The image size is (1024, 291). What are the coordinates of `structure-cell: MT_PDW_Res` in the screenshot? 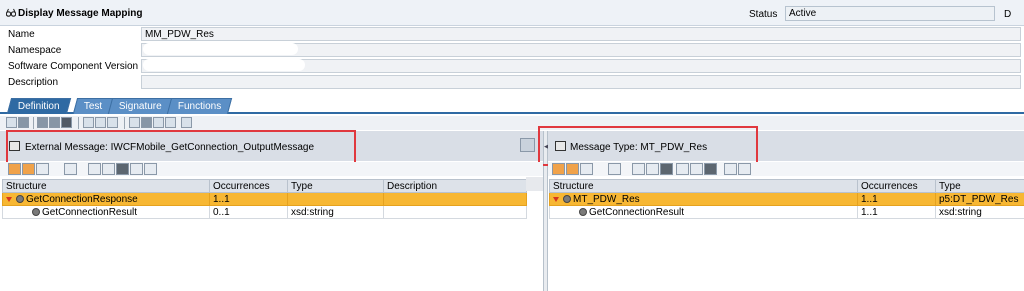 It's located at (703, 199).